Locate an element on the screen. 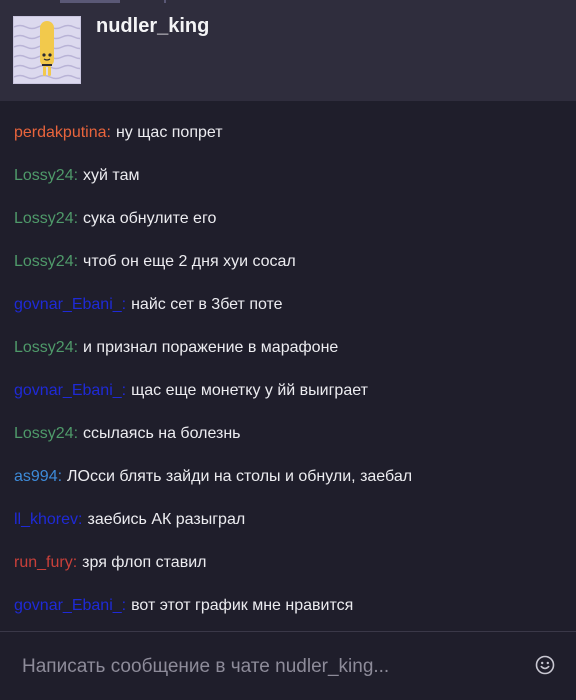 This screenshot has height=700, width=576. chat-message-text: хуй там is located at coordinates (111, 175).